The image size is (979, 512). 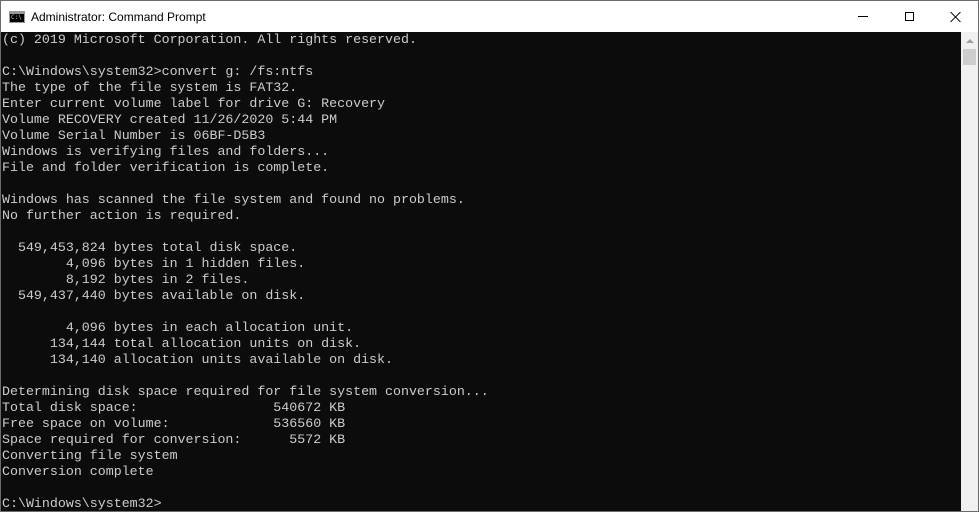 I want to click on console-line: Volume Serial Number is 06BF-D5B3, so click(x=134, y=135).